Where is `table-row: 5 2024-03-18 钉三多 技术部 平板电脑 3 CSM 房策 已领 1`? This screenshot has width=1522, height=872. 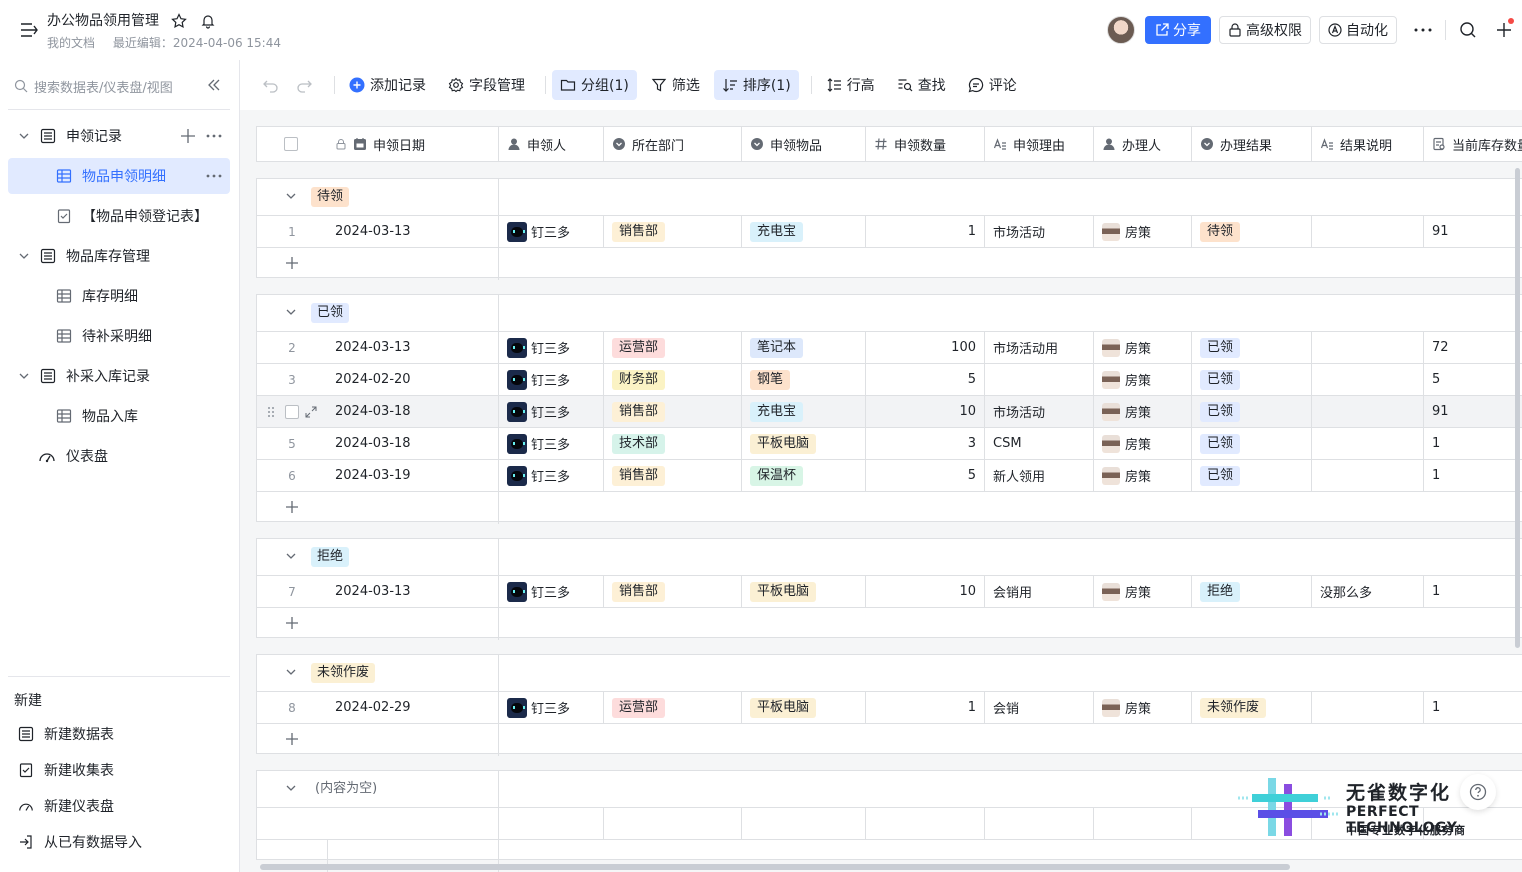 table-row: 5 2024-03-18 钉三多 技术部 平板电脑 3 CSM 房策 已领 1 is located at coordinates (889, 443).